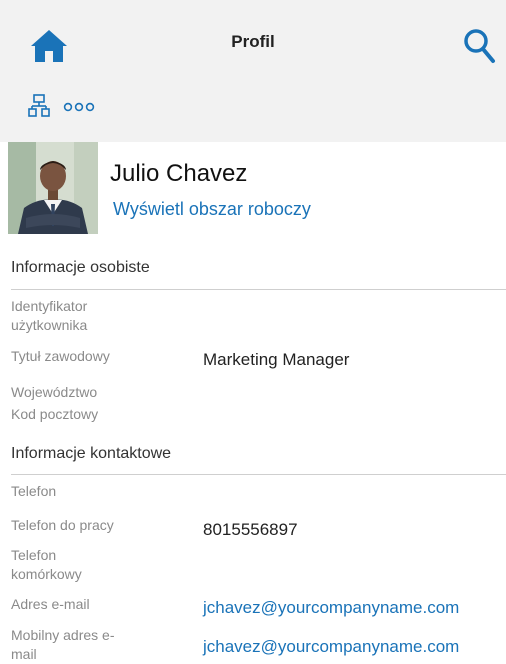 This screenshot has width=506, height=664. I want to click on user-id-label-line-2: użytkownika, so click(49, 325).